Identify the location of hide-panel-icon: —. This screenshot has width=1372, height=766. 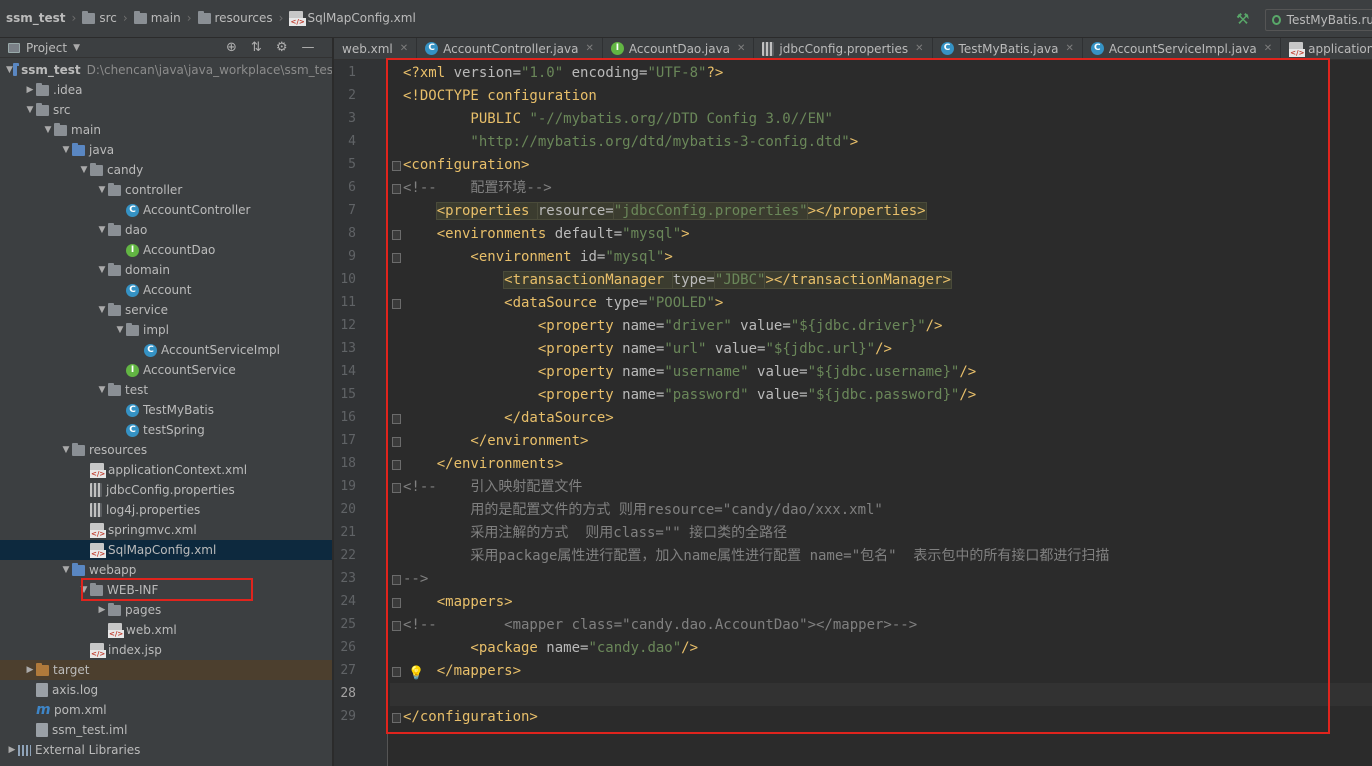
(307, 47).